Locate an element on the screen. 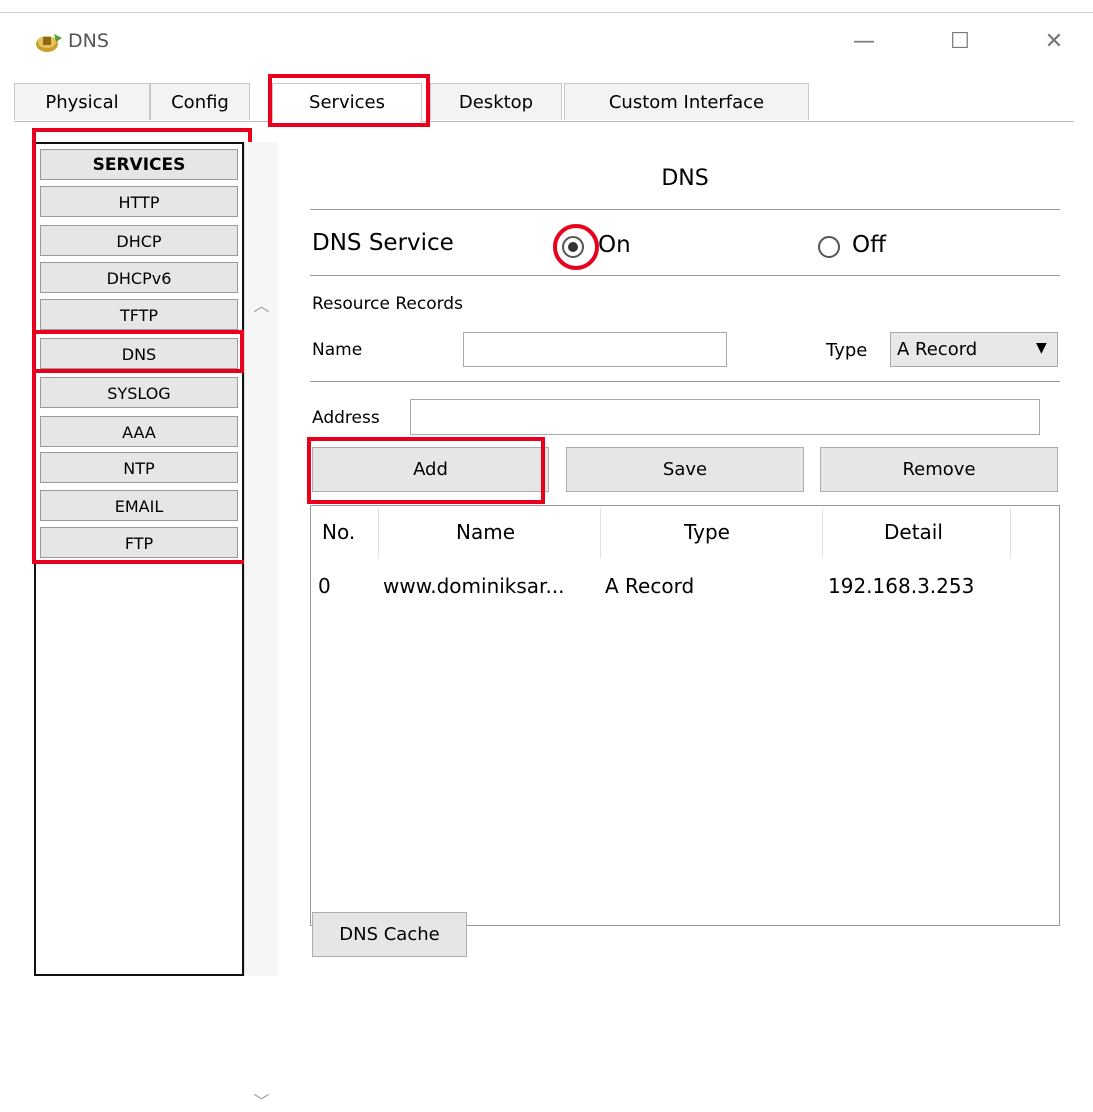  add-button: Add is located at coordinates (430, 469).